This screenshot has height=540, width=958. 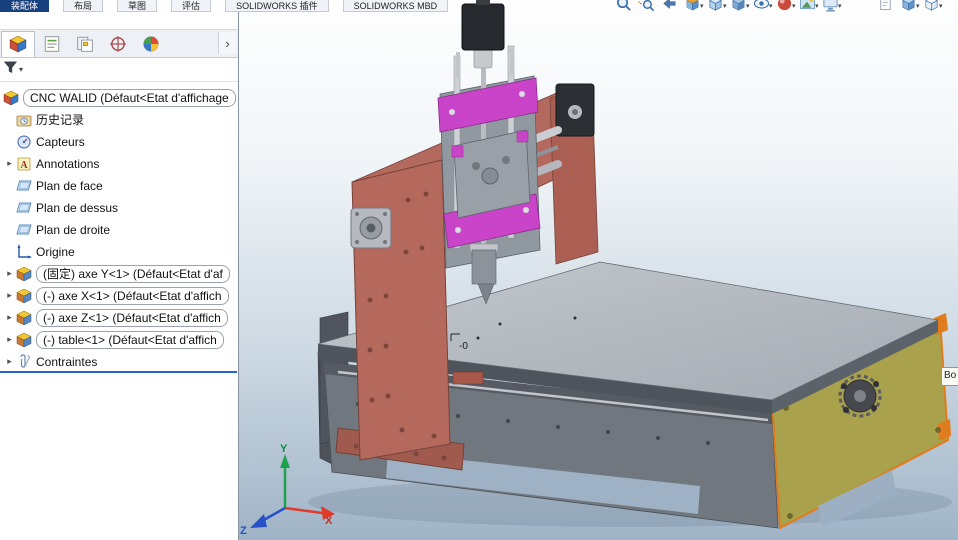 I want to click on svg-text: A, so click(x=24, y=165).